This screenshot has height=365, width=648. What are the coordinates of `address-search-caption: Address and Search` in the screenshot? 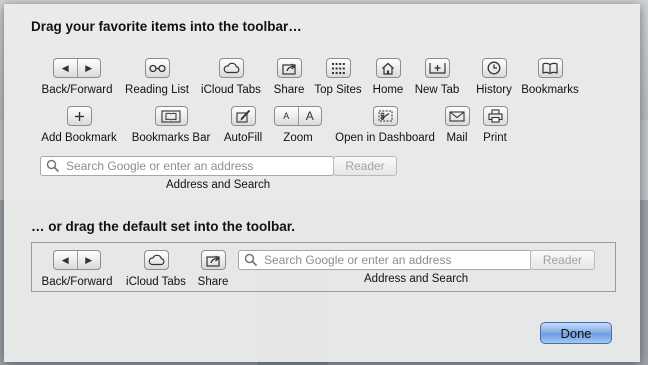 It's located at (218, 185).